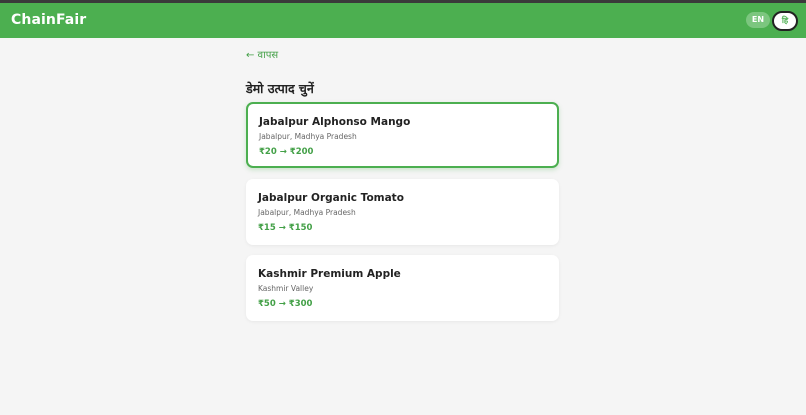  What do you see at coordinates (331, 198) in the screenshot?
I see `product-name: Jabalpur Organic Tomato` at bounding box center [331, 198].